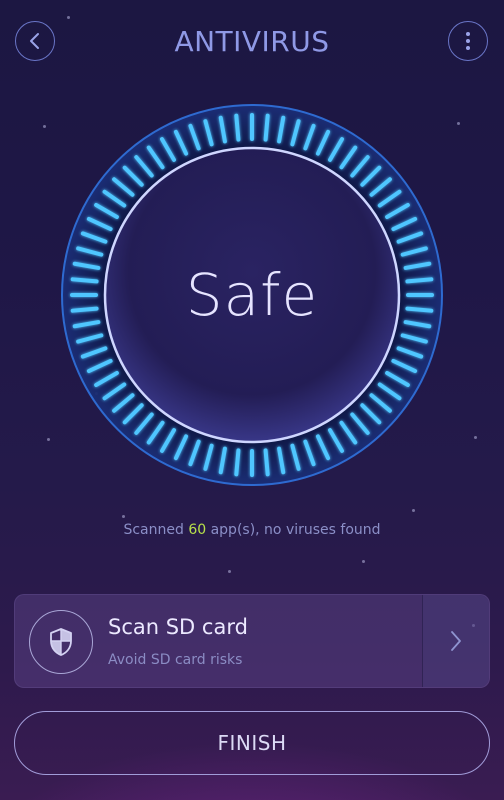 The image size is (504, 800). I want to click on page-title: ANTIVIRUS, so click(252, 41).